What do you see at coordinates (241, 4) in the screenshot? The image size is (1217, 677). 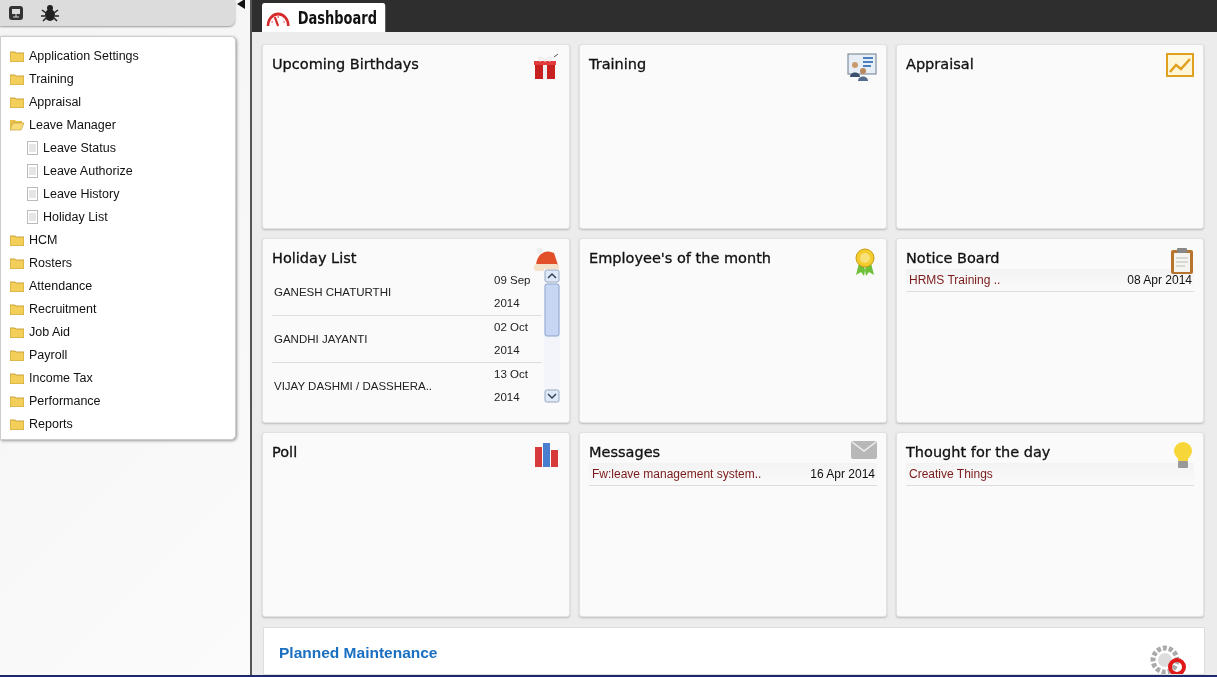 I see `collapse-arrow-icon` at bounding box center [241, 4].